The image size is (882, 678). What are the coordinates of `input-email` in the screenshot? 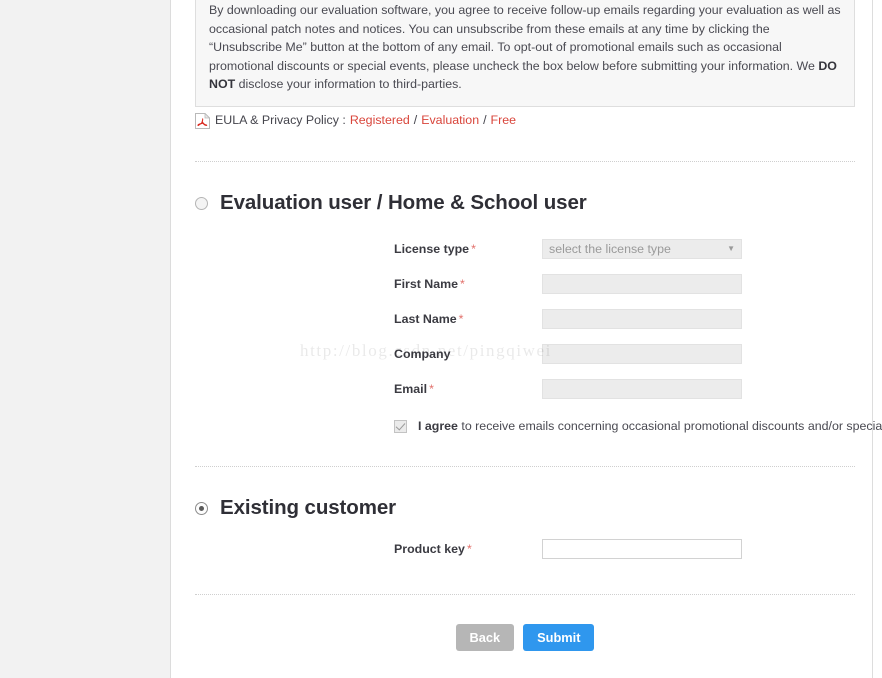 It's located at (642, 389).